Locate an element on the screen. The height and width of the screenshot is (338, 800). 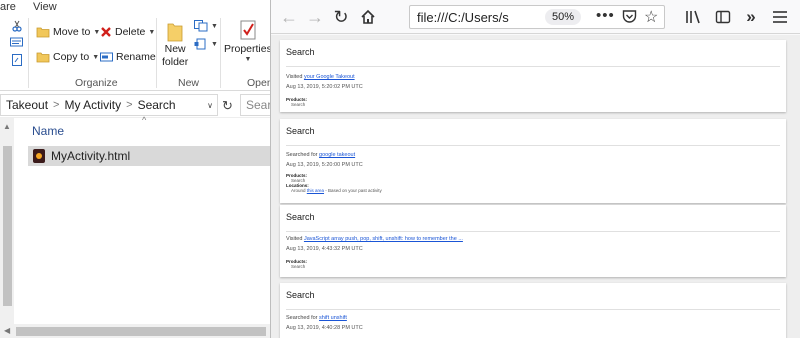
home-icon is located at coordinates (368, 16).